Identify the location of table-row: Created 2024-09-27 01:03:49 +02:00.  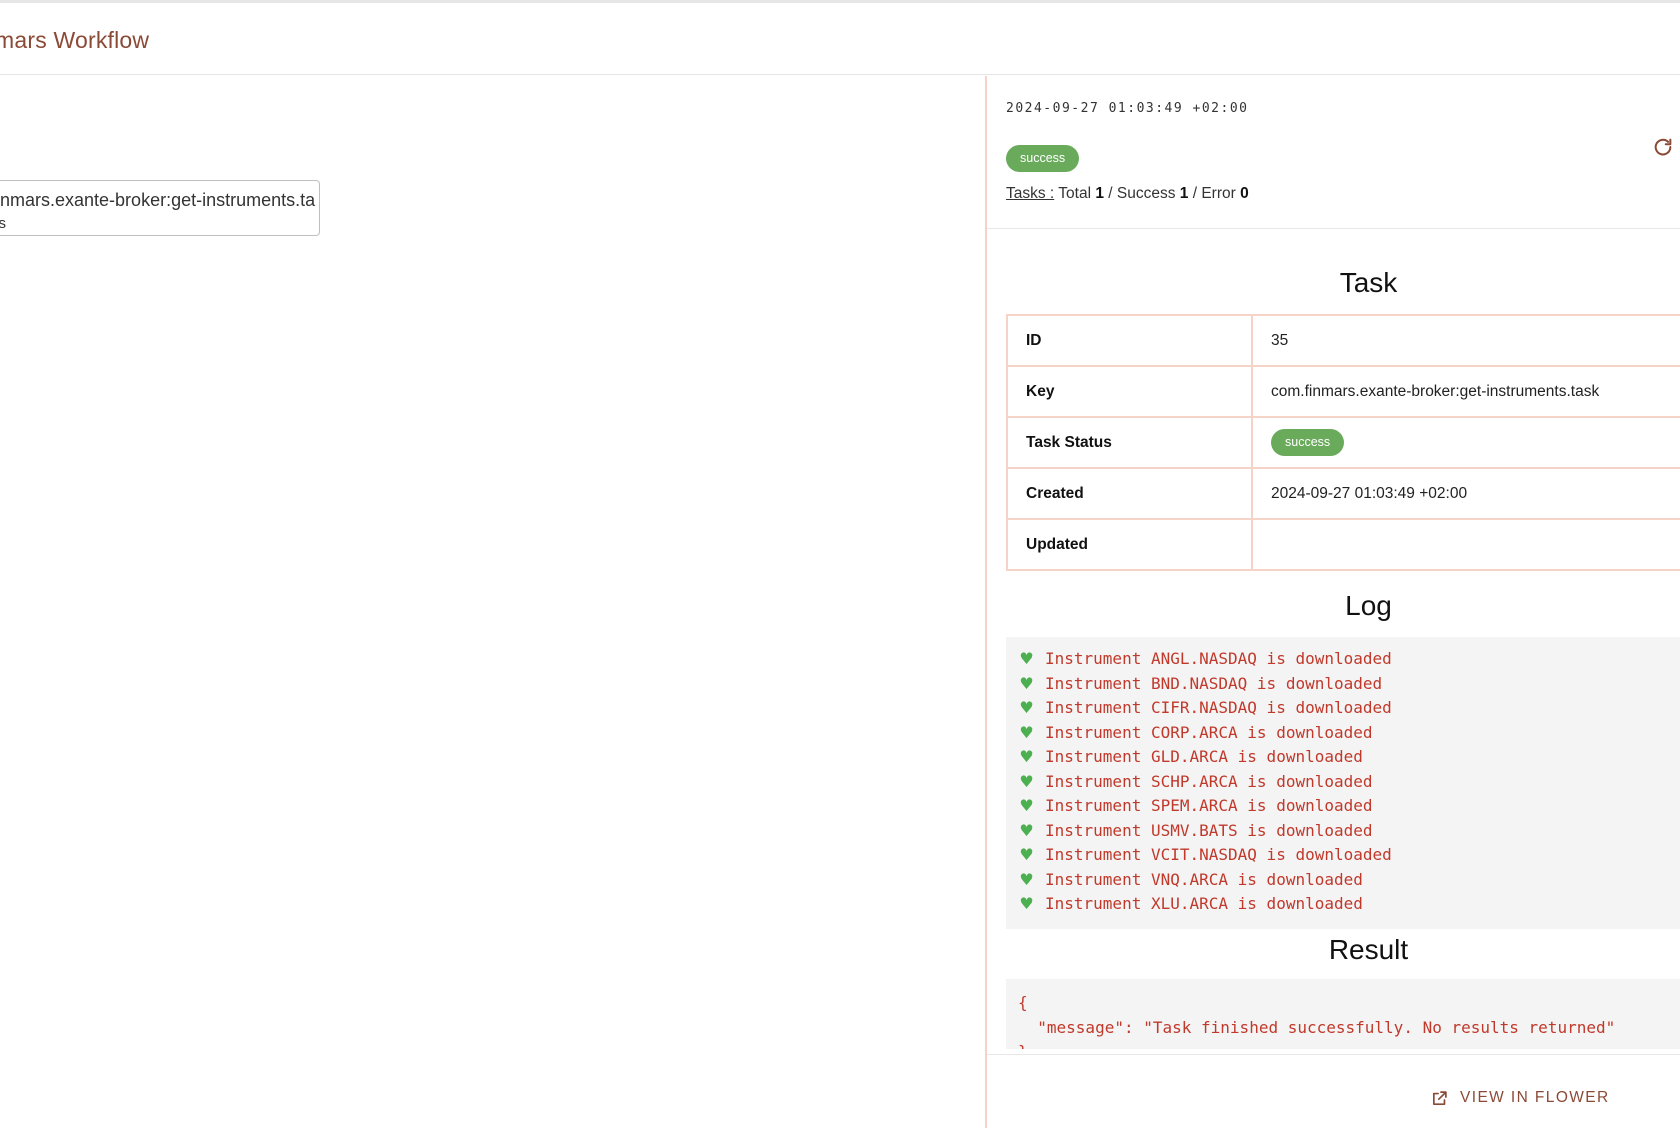
(1343, 493).